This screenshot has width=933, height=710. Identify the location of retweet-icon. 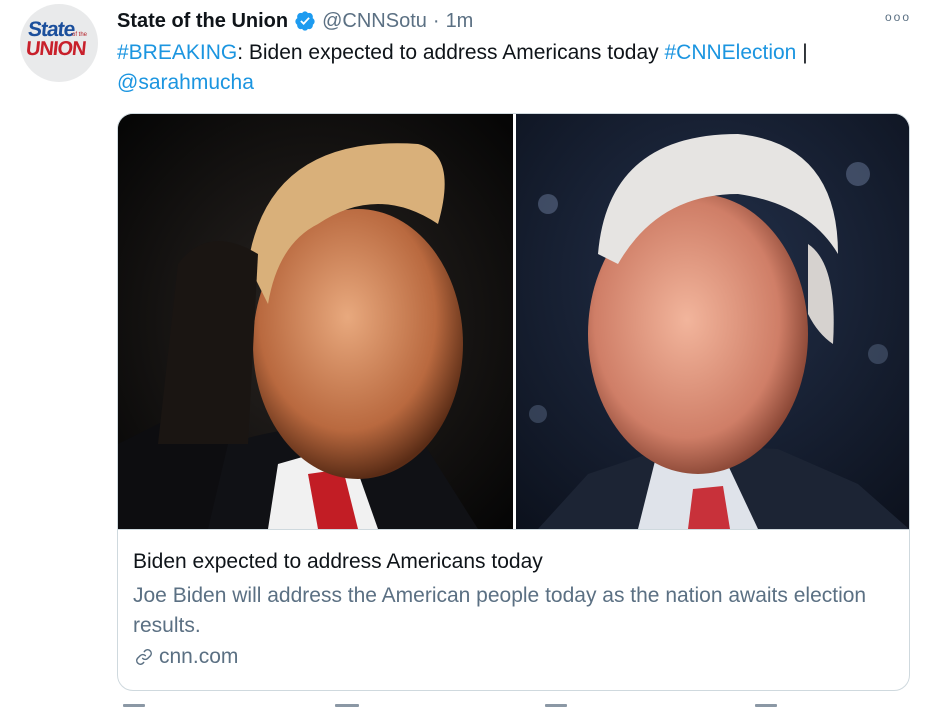
(347, 705).